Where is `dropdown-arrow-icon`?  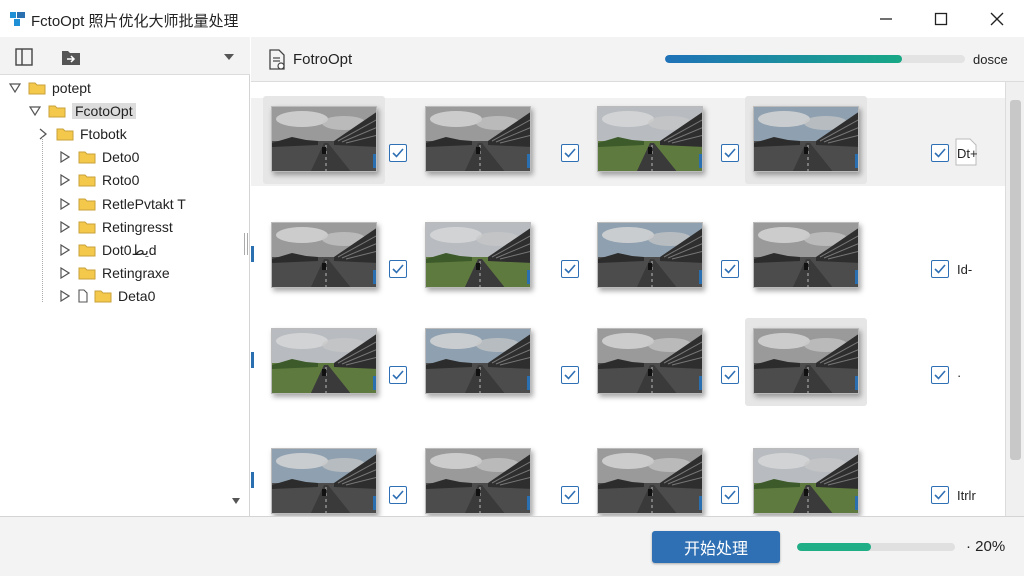
dropdown-arrow-icon is located at coordinates (229, 57).